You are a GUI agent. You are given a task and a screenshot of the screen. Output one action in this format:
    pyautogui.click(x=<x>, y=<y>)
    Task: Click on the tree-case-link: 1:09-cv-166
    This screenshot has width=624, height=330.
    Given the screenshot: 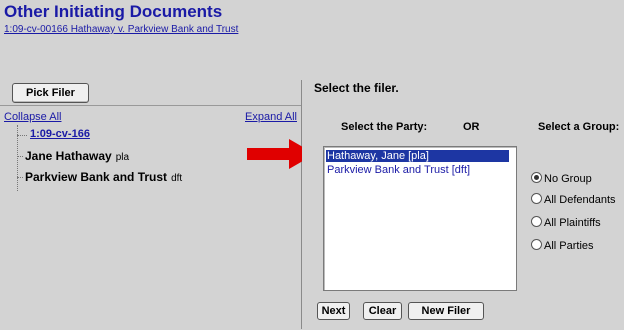 What is the action you would take?
    pyautogui.click(x=60, y=134)
    